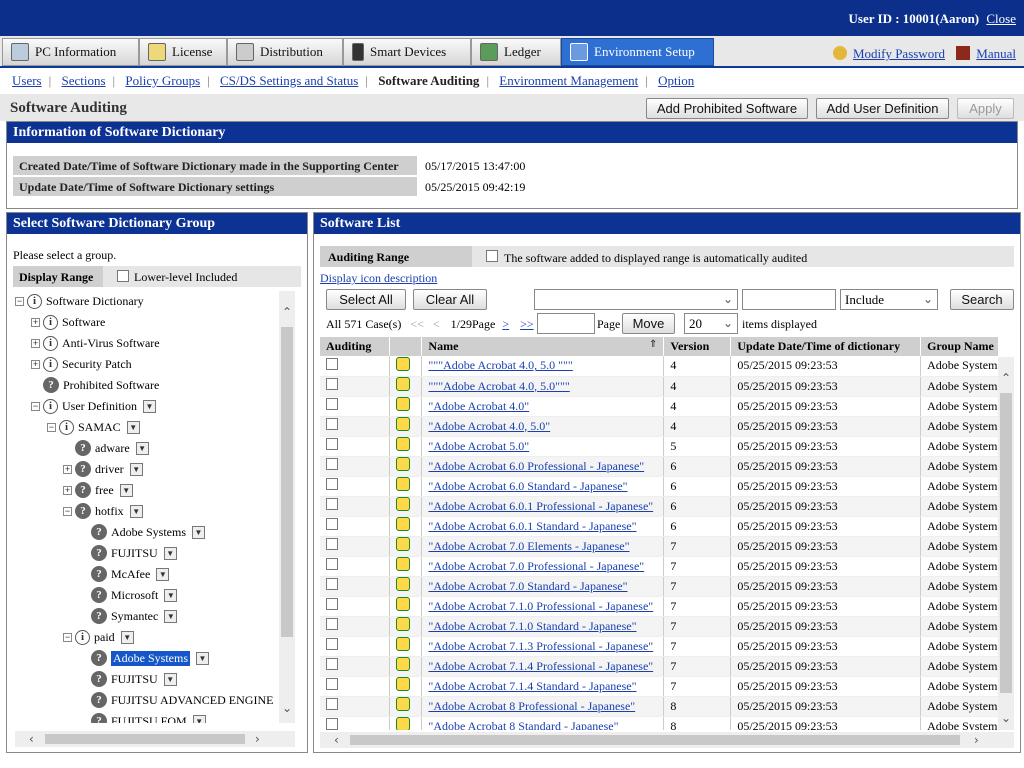 This screenshot has width=1024, height=768. Describe the element at coordinates (566, 323) in the screenshot. I see `page-number-input` at that location.